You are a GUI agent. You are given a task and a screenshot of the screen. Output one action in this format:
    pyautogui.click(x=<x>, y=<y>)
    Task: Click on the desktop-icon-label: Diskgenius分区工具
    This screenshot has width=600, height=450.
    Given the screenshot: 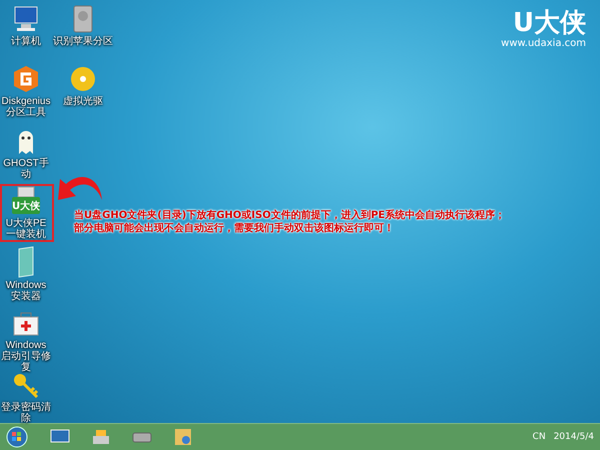 What is the action you would take?
    pyautogui.click(x=26, y=107)
    